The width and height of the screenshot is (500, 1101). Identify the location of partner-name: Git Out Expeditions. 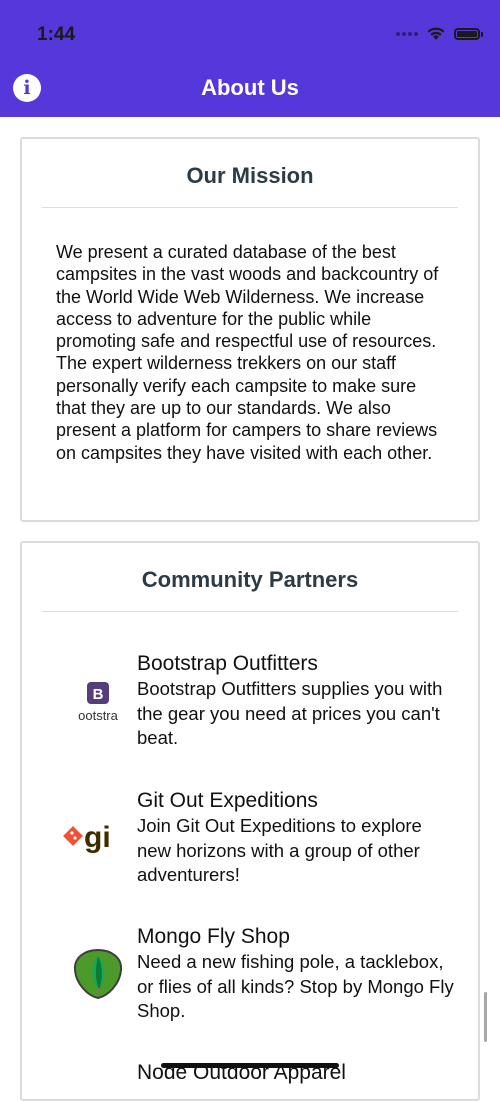
(227, 800).